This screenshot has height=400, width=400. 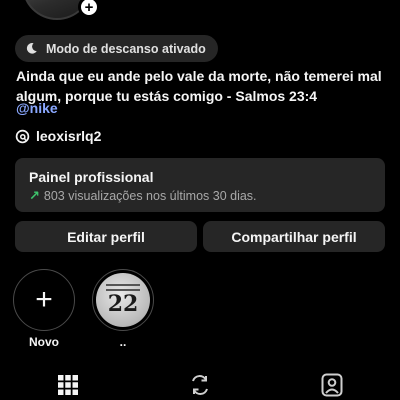 What do you see at coordinates (123, 342) in the screenshot?
I see `highlight-label: ..` at bounding box center [123, 342].